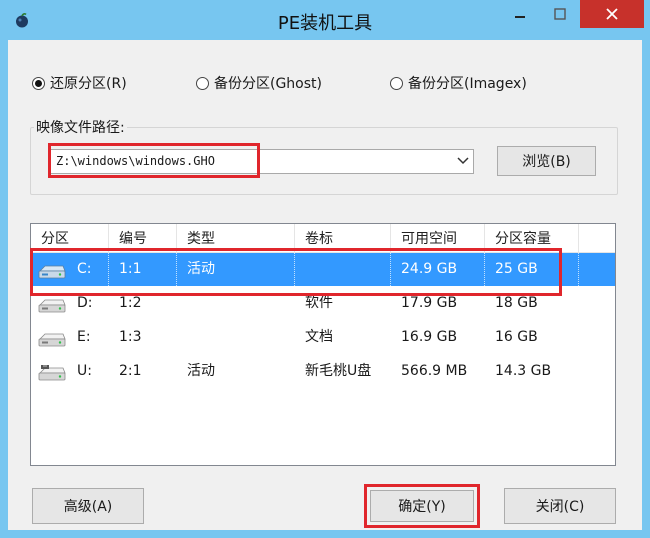  Describe the element at coordinates (130, 337) in the screenshot. I see `cell-number: 1:3` at that location.